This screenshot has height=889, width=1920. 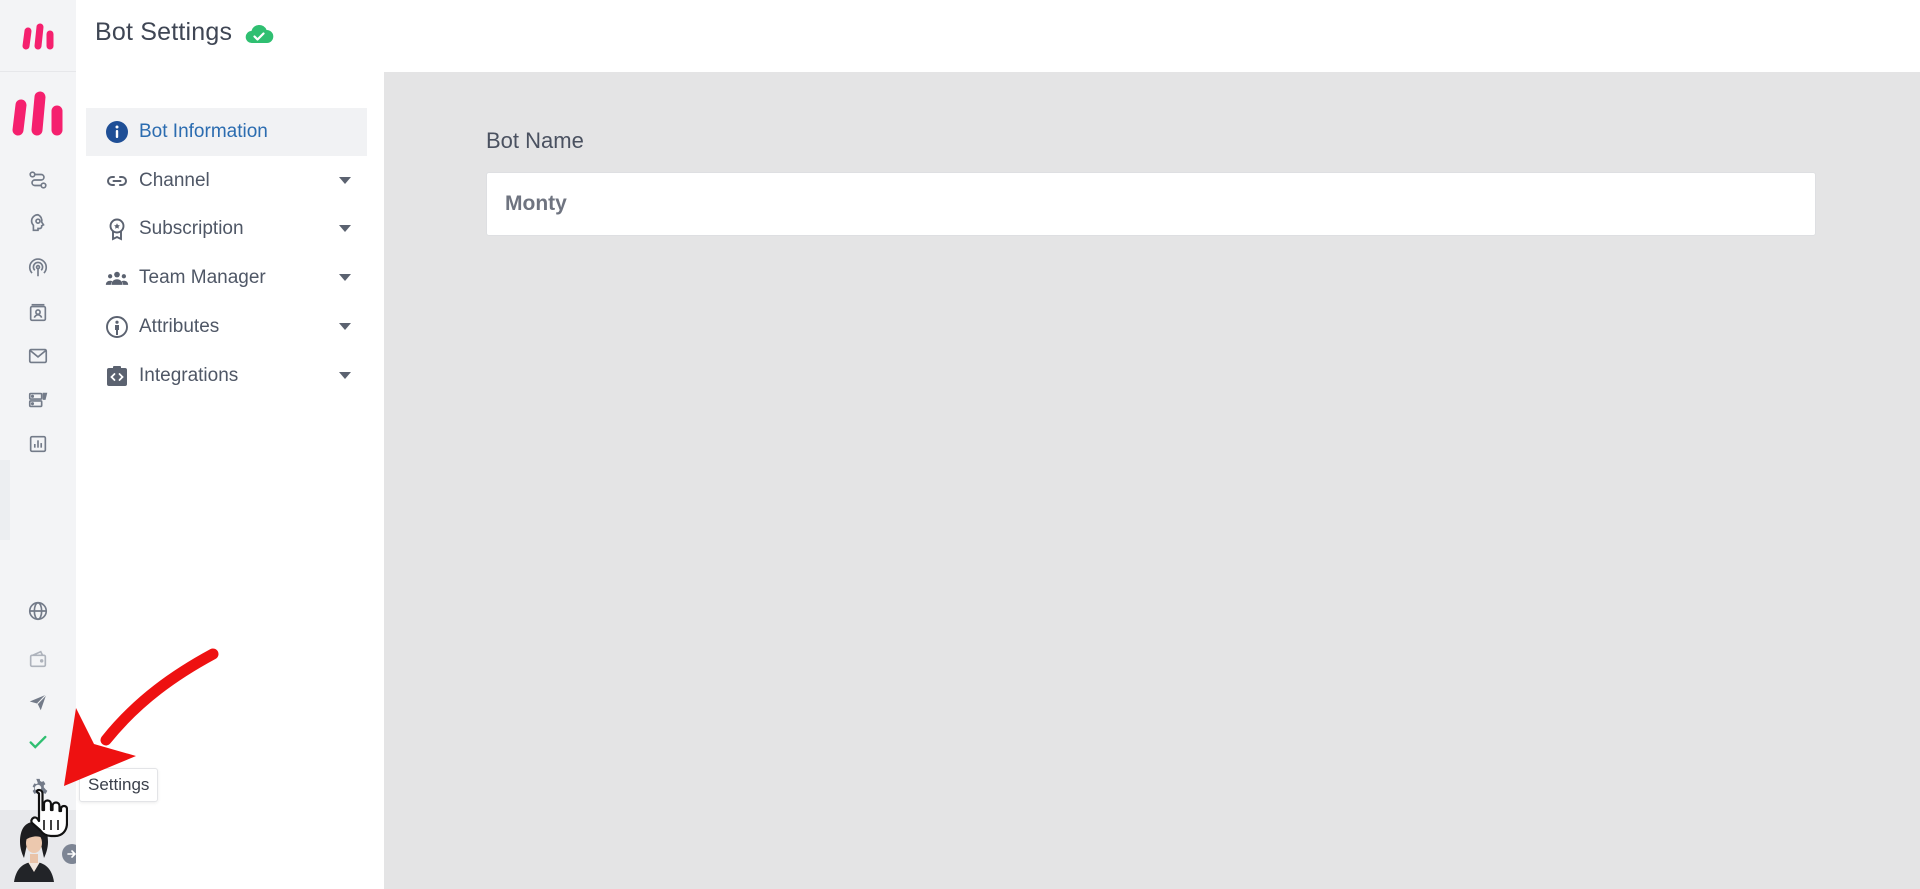 I want to click on bot-name-label: Bot Name, so click(x=535, y=140).